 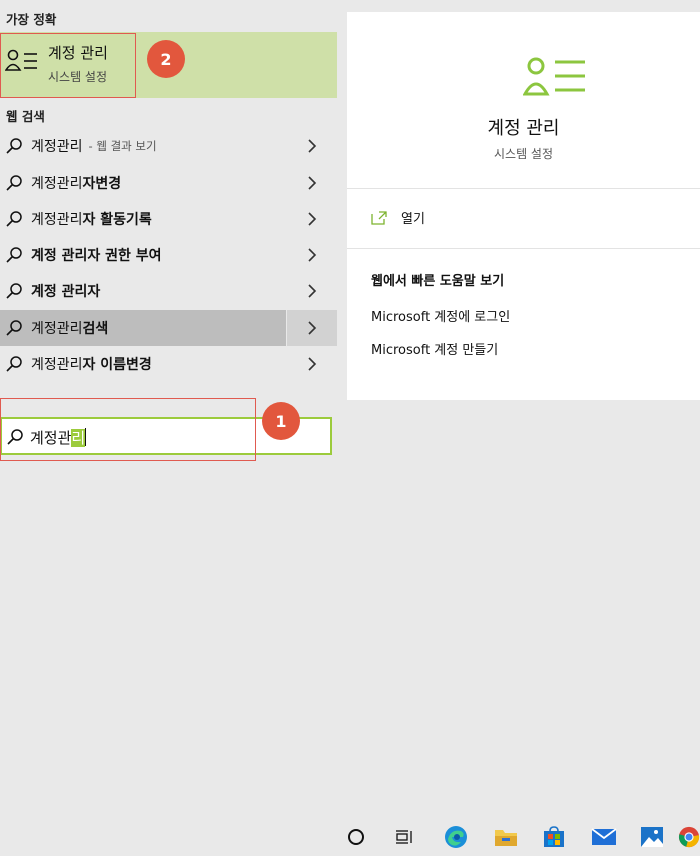 I want to click on open-action: 열기, so click(x=398, y=217).